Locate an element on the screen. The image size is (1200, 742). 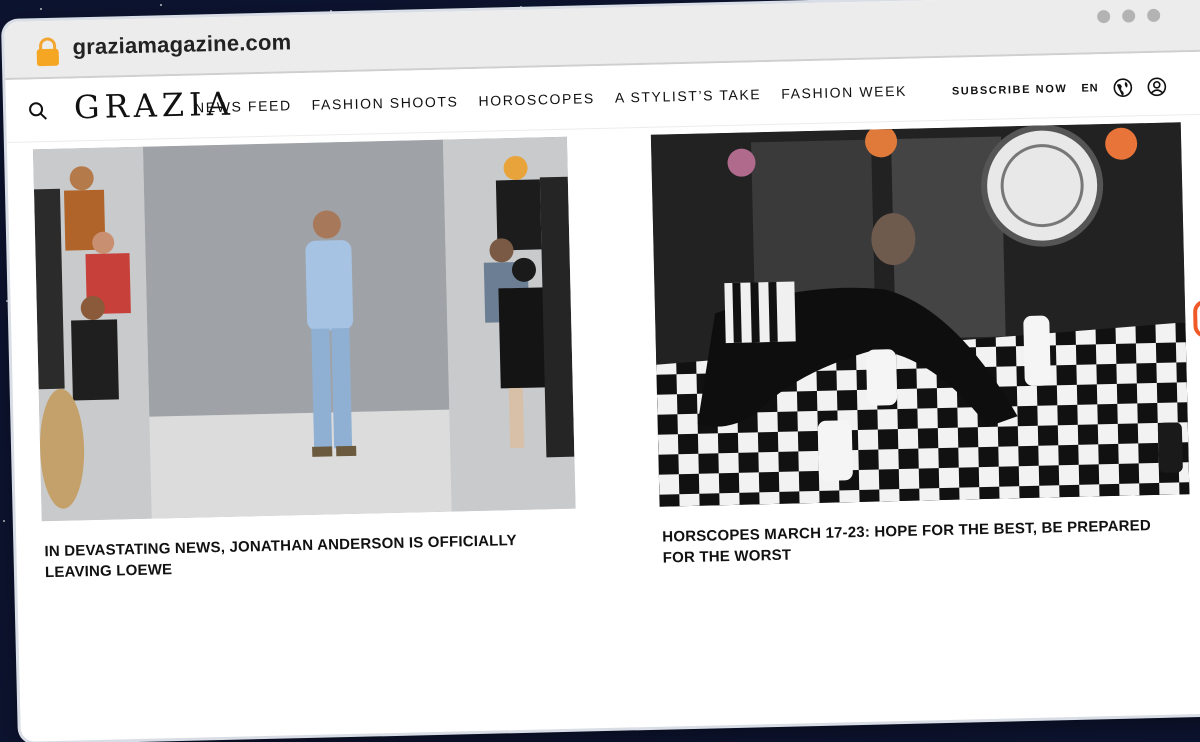
user-account-icon is located at coordinates (1156, 87).